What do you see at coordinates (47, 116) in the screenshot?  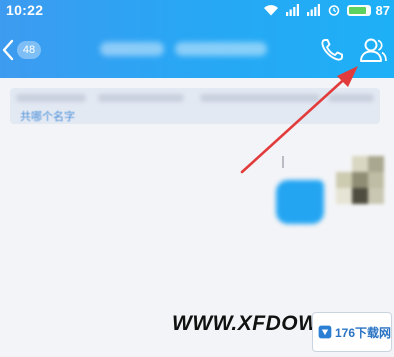 I see `notice-link: 共哪个名字` at bounding box center [47, 116].